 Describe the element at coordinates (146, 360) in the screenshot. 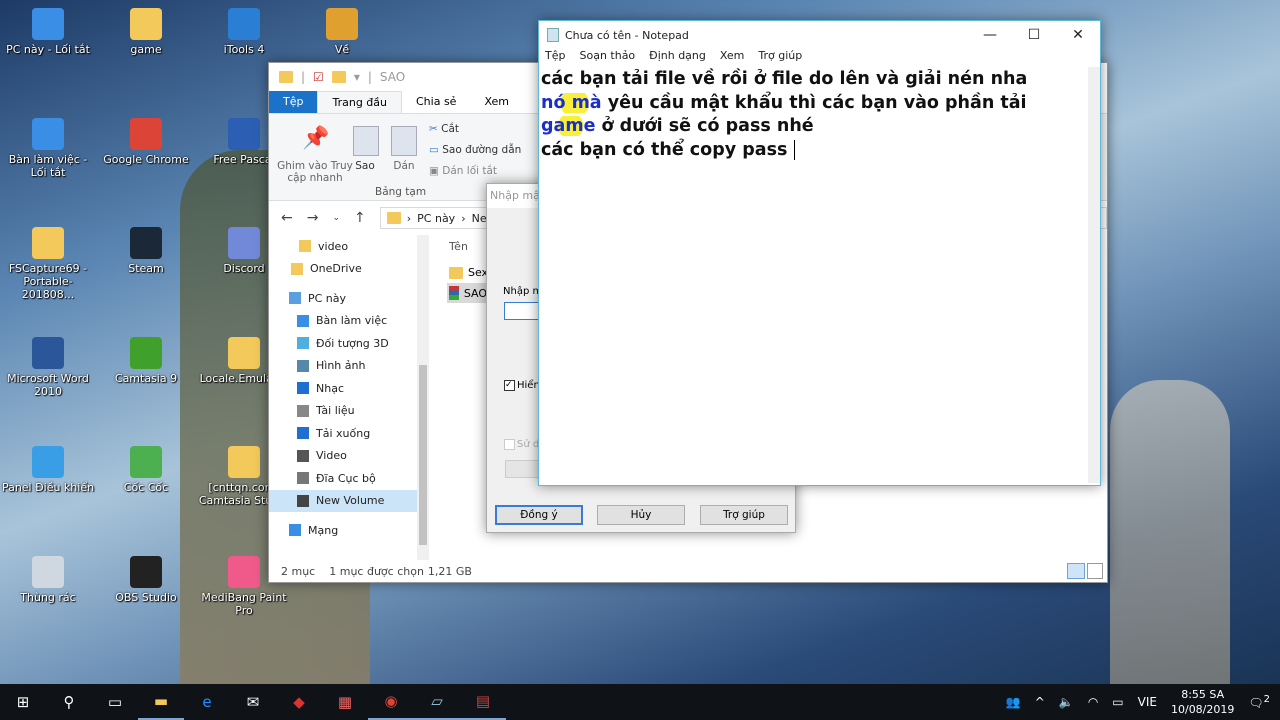

I see `desktop-icon: Camtasia 9` at that location.